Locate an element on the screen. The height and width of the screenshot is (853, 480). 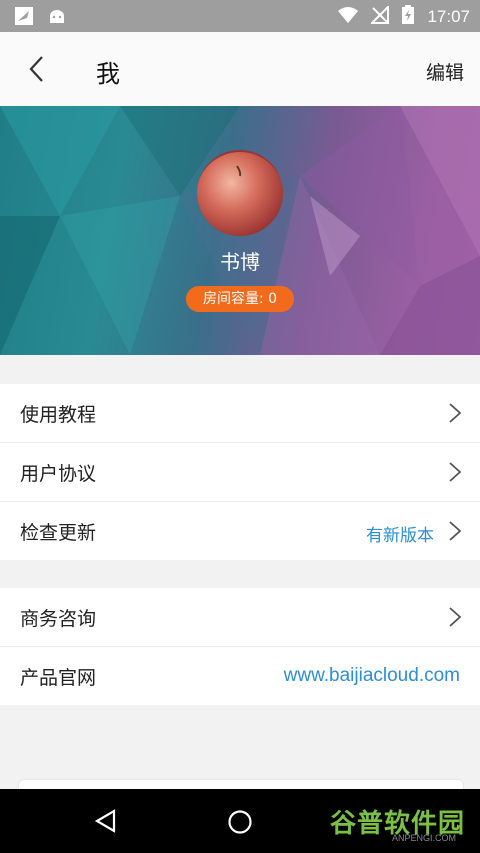
nav-home-button is located at coordinates (240, 824).